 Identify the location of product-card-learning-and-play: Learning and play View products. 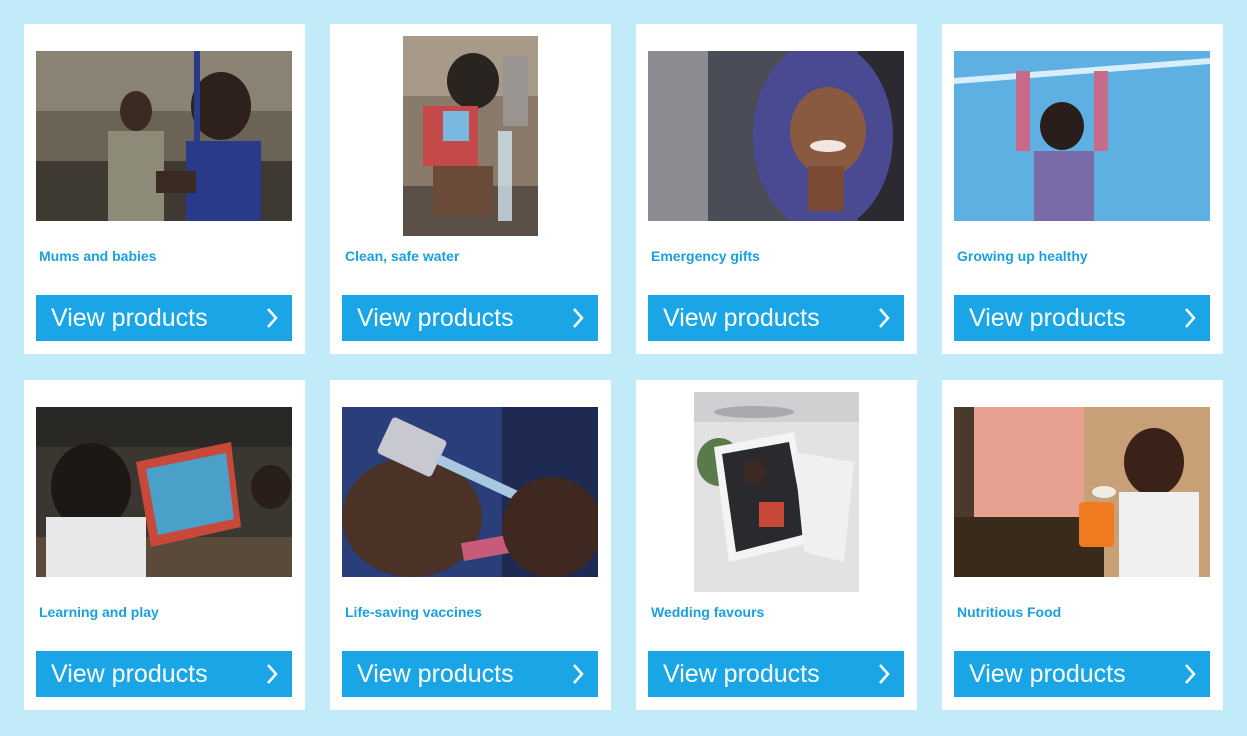
(164, 545).